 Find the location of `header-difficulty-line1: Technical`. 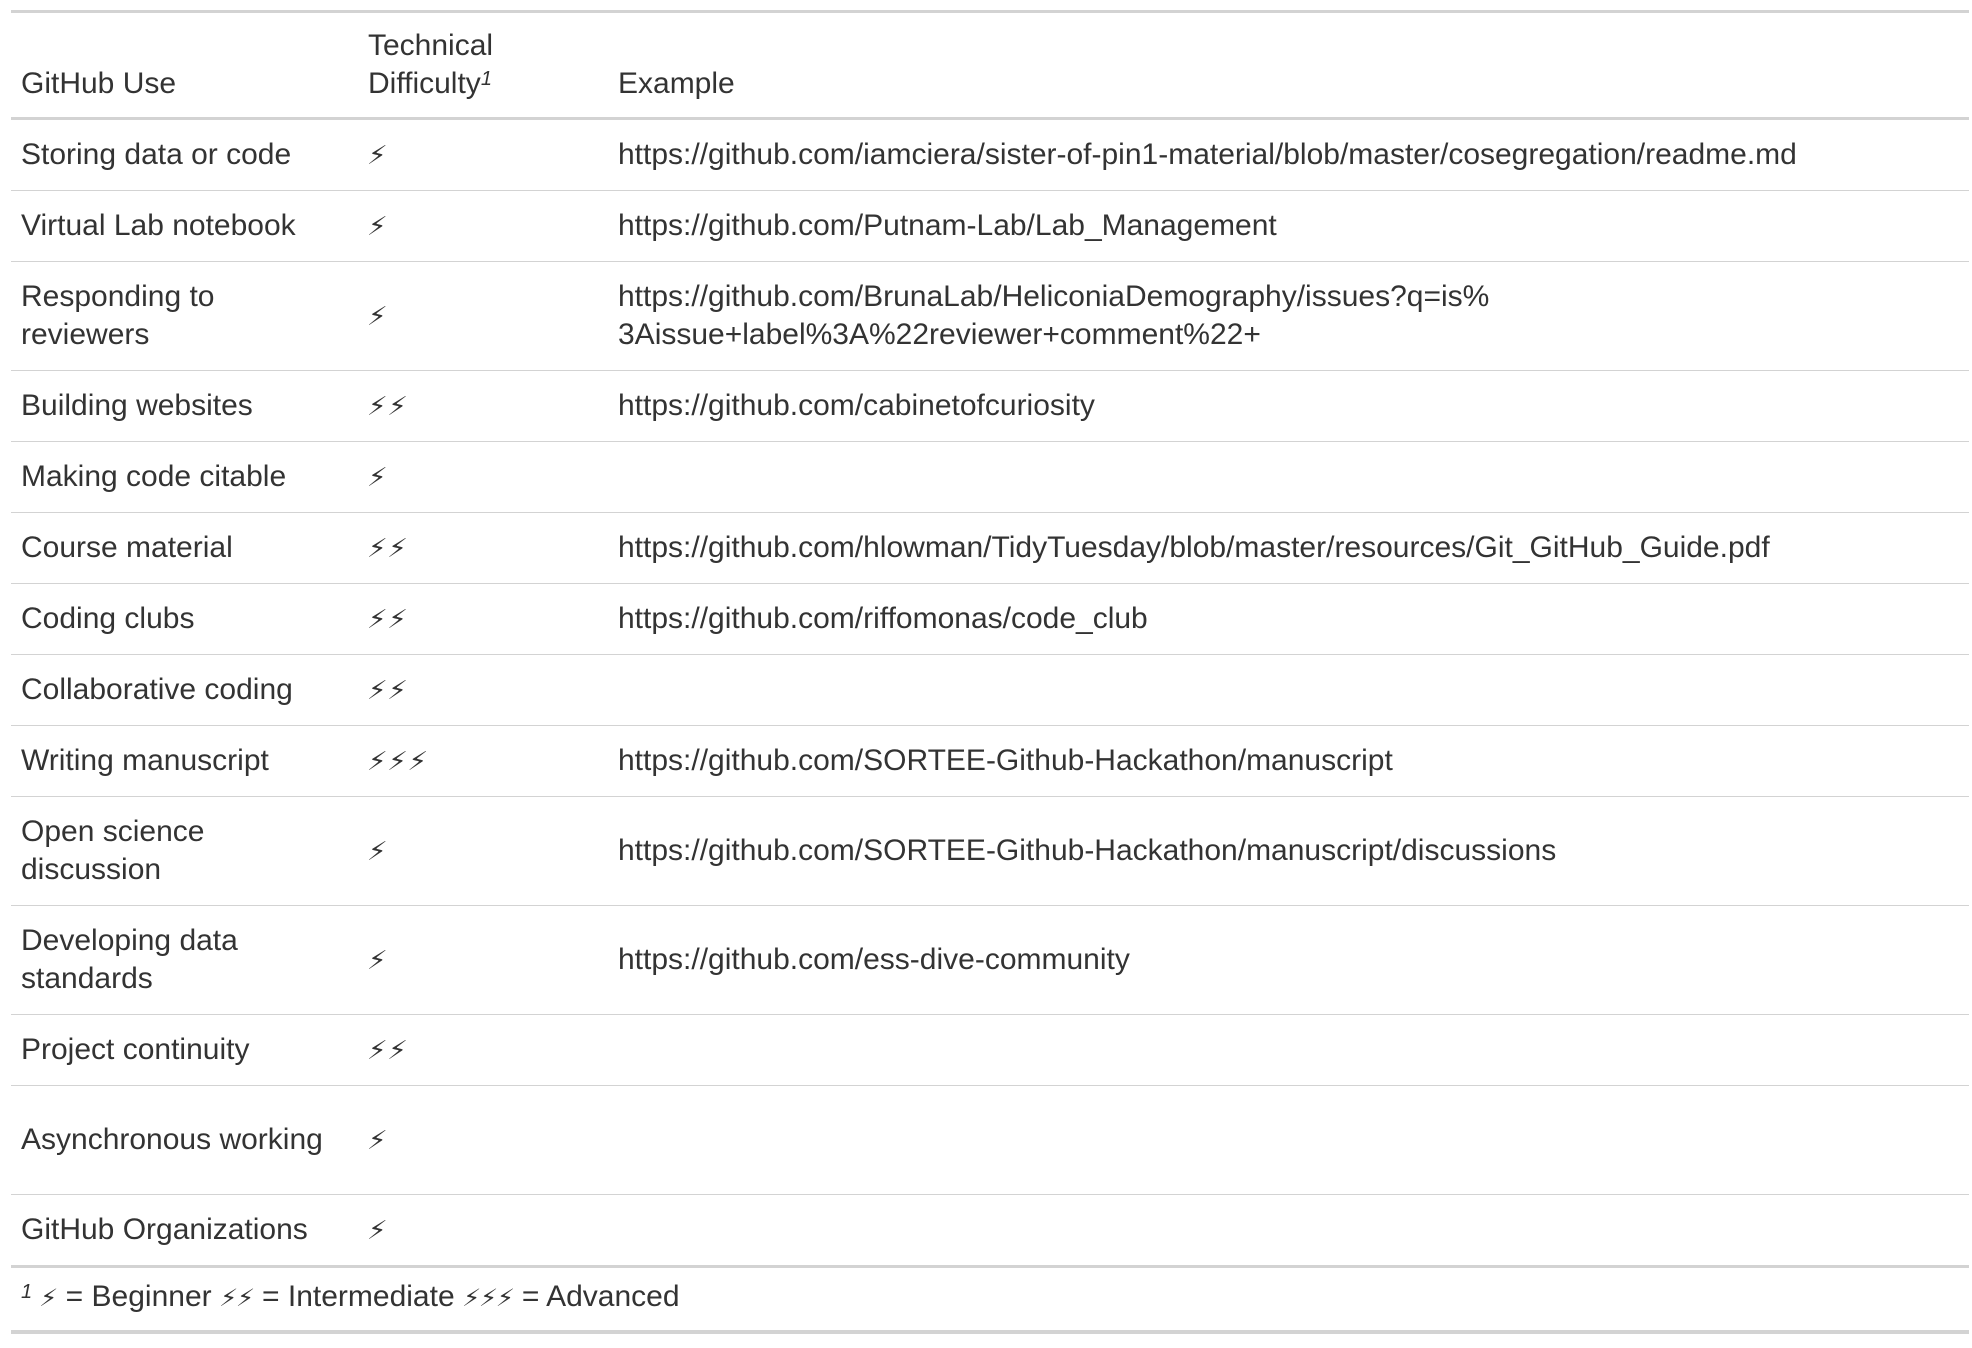

header-difficulty-line1: Technical is located at coordinates (431, 45).